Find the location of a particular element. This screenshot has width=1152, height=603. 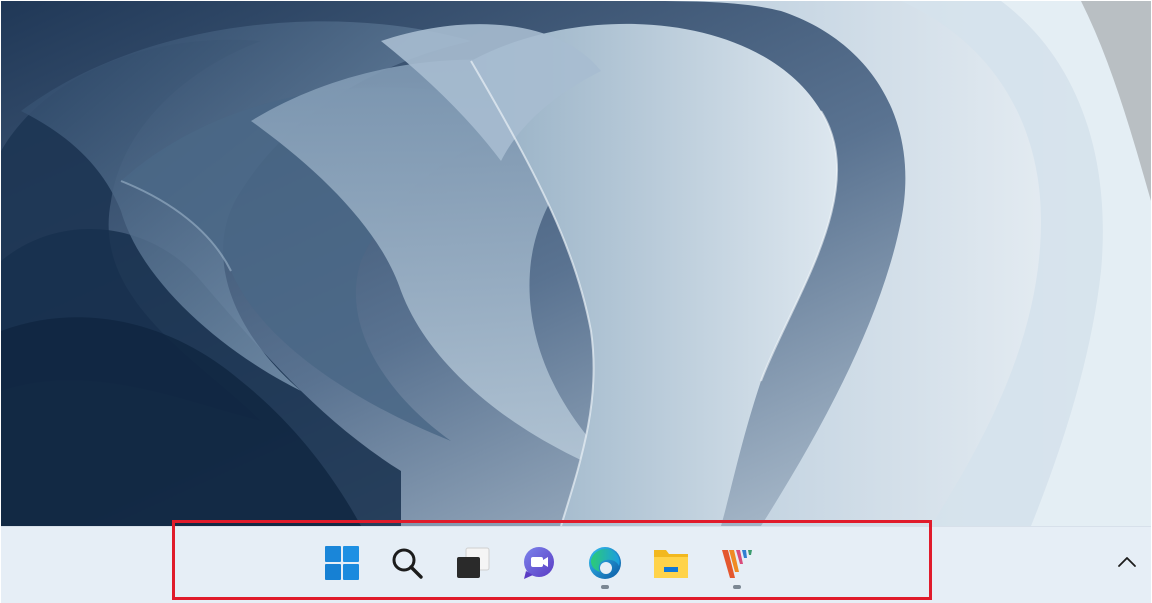

edge-running-indicator is located at coordinates (605, 587).